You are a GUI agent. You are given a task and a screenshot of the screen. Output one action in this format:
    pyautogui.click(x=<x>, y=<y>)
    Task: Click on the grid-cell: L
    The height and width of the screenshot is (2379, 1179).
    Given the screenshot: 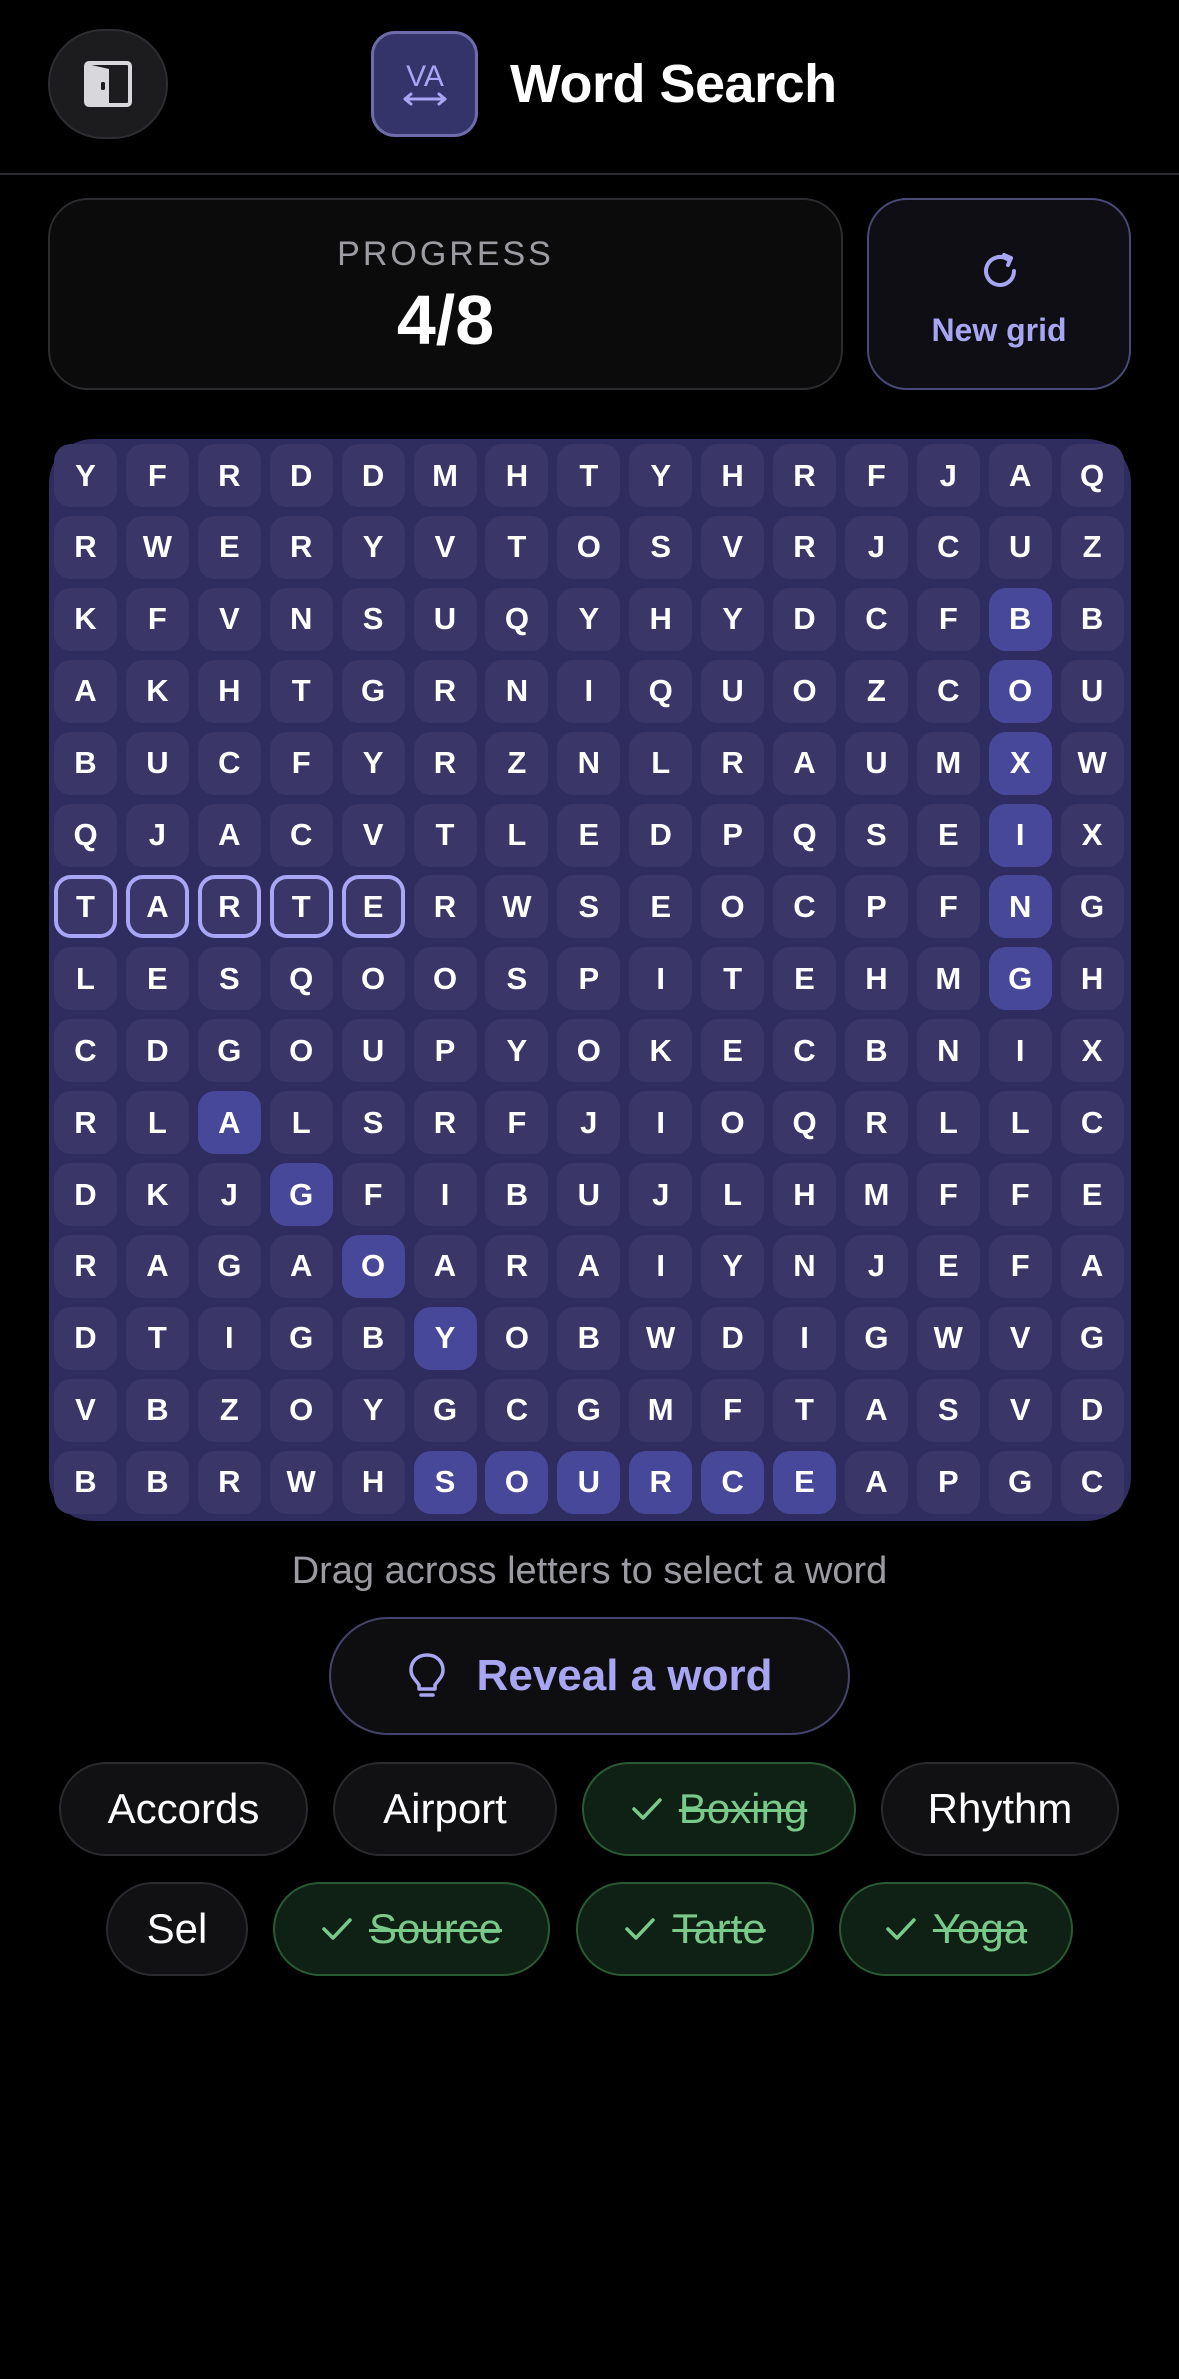 What is the action you would take?
    pyautogui.click(x=157, y=1123)
    